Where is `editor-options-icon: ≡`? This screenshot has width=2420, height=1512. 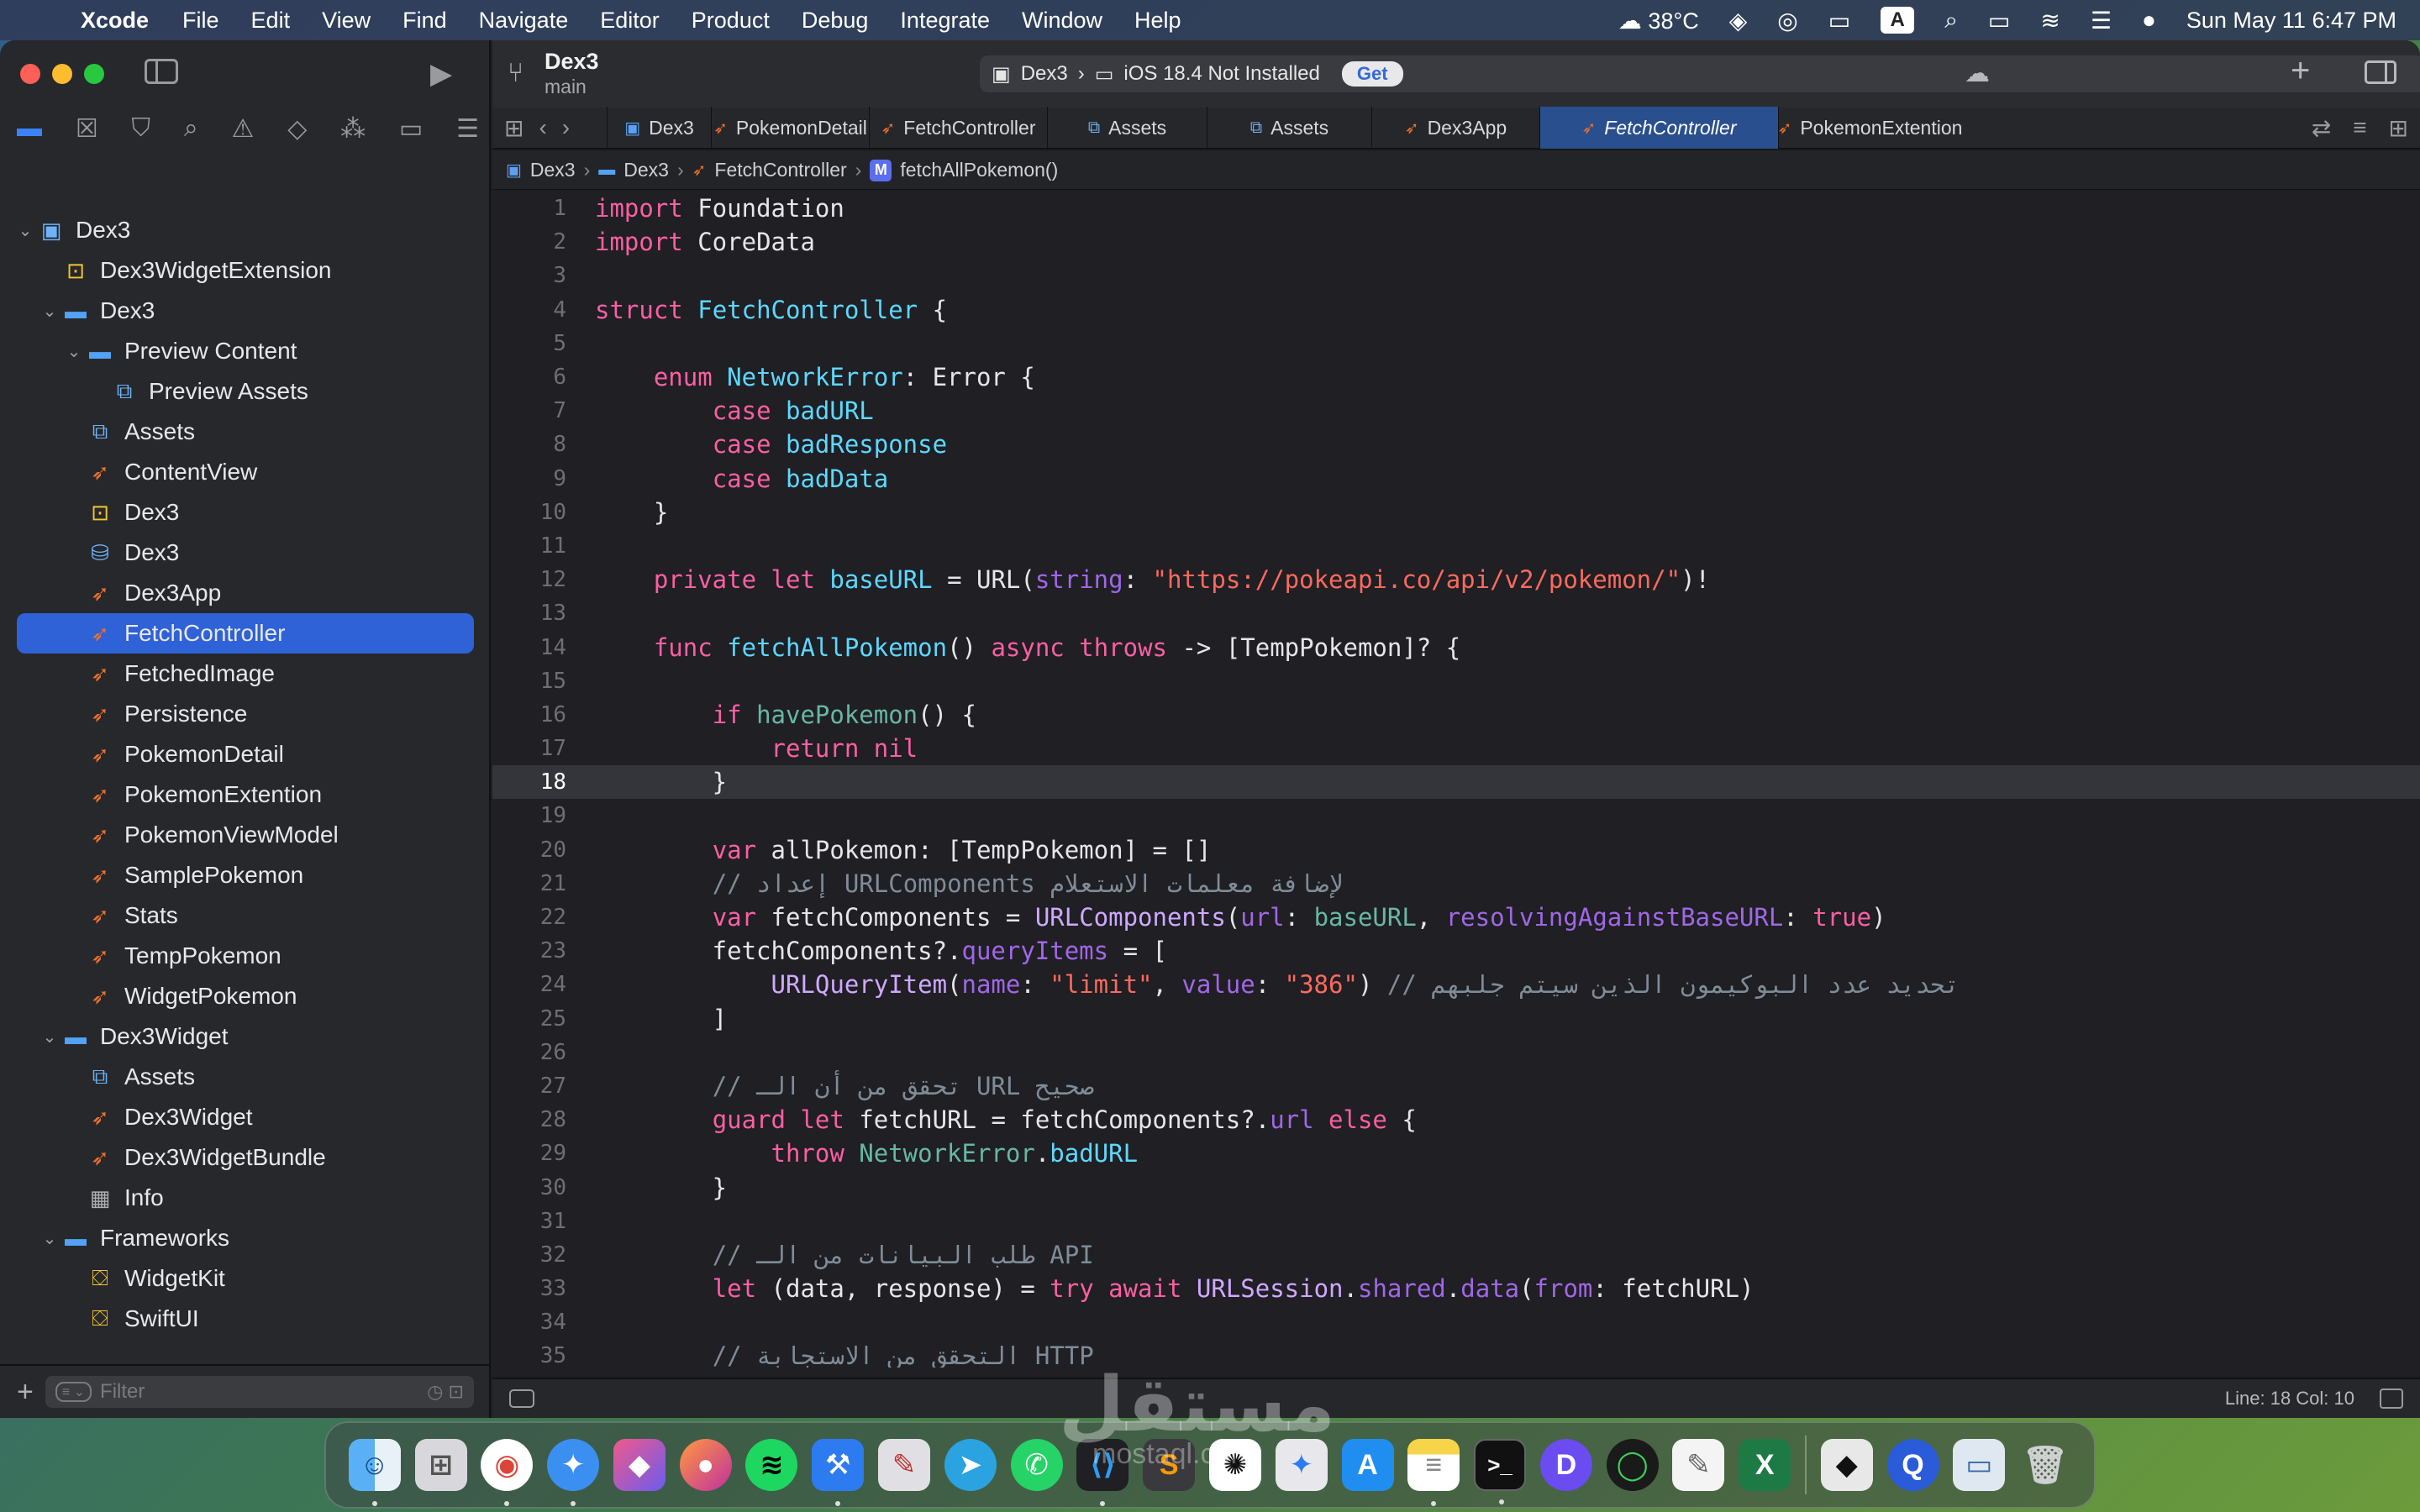 editor-options-icon: ≡ is located at coordinates (2359, 128).